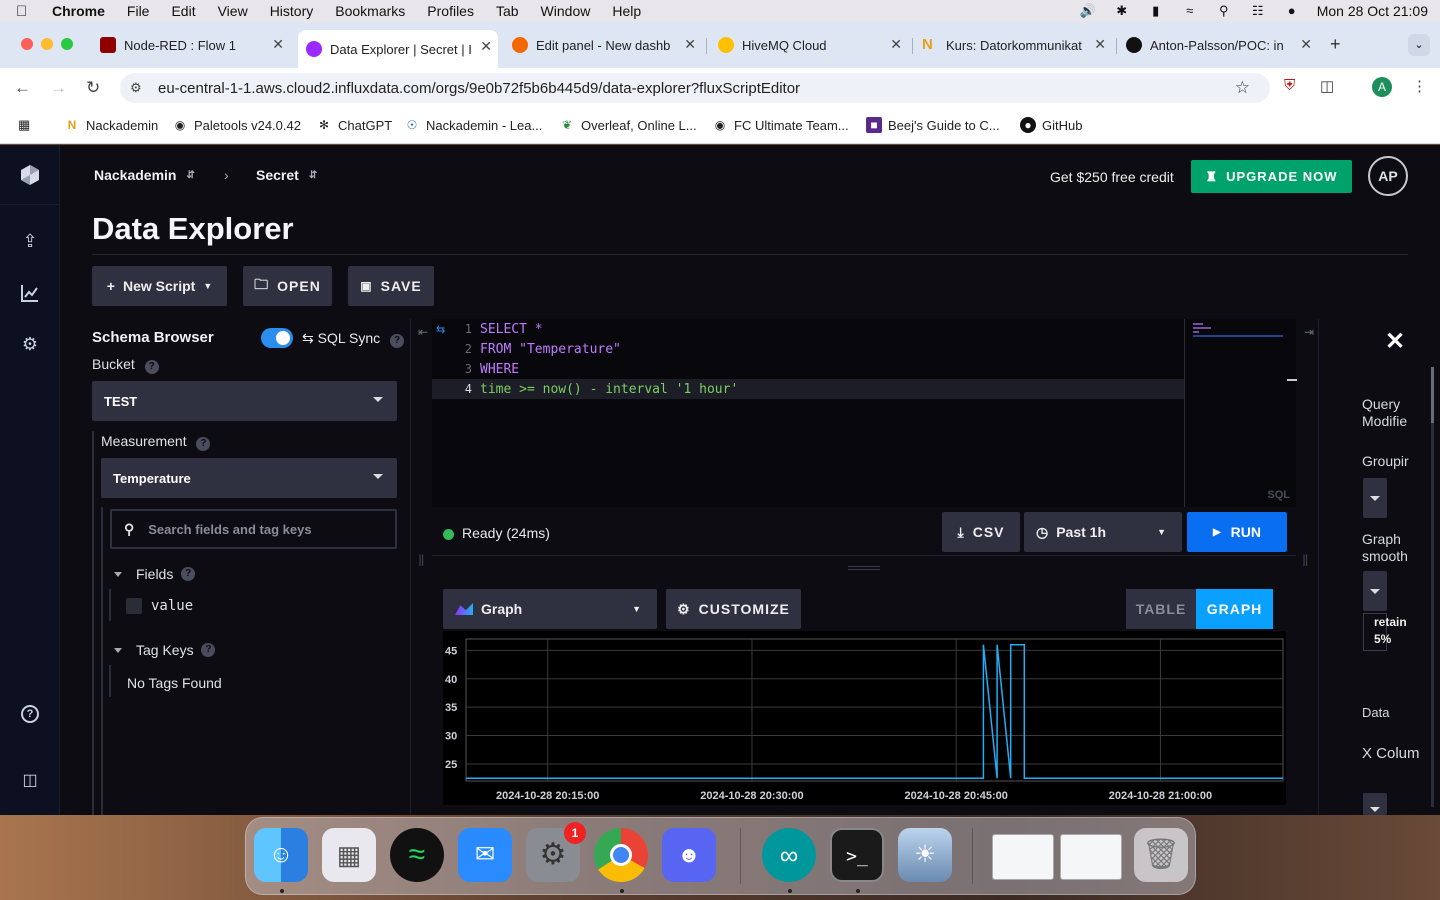 This screenshot has width=1440, height=900. What do you see at coordinates (733, 609) in the screenshot?
I see `customize-button: ⚙ CUSTOMIZE` at bounding box center [733, 609].